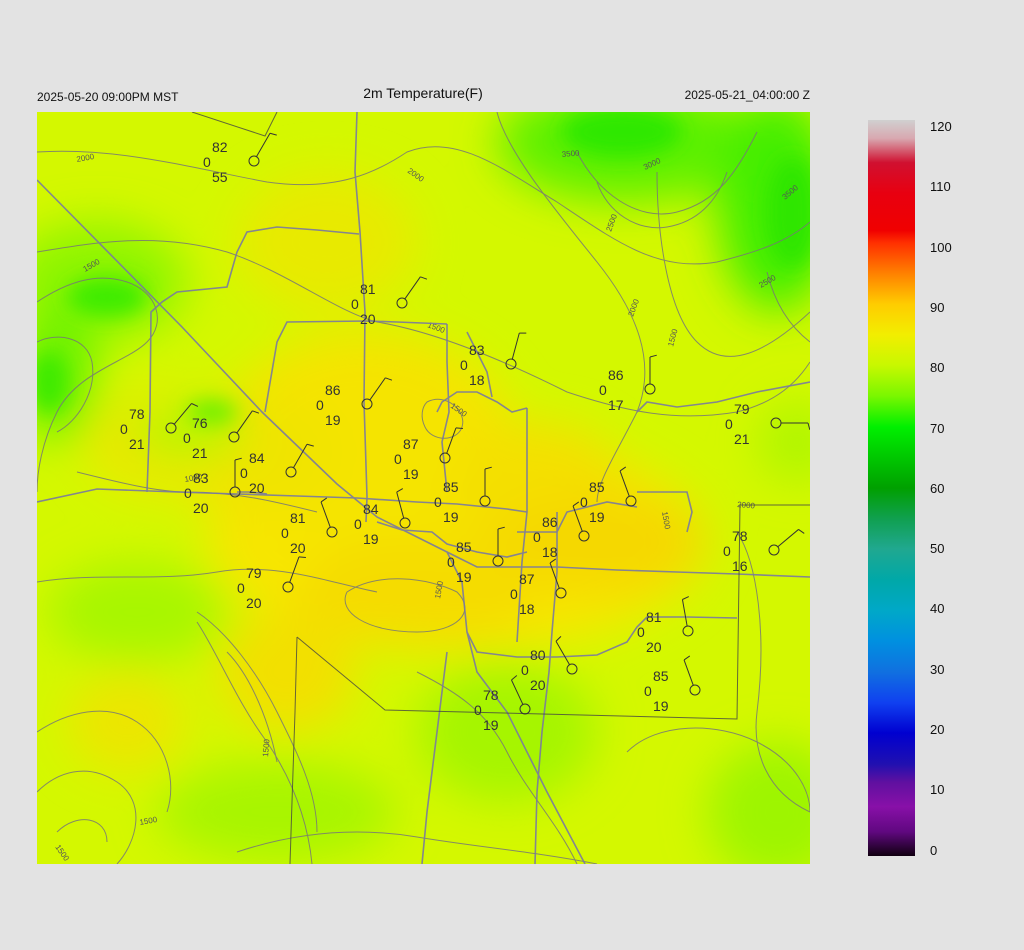 The height and width of the screenshot is (950, 1024). I want to click on colorbar-tick-label: 20, so click(937, 729).